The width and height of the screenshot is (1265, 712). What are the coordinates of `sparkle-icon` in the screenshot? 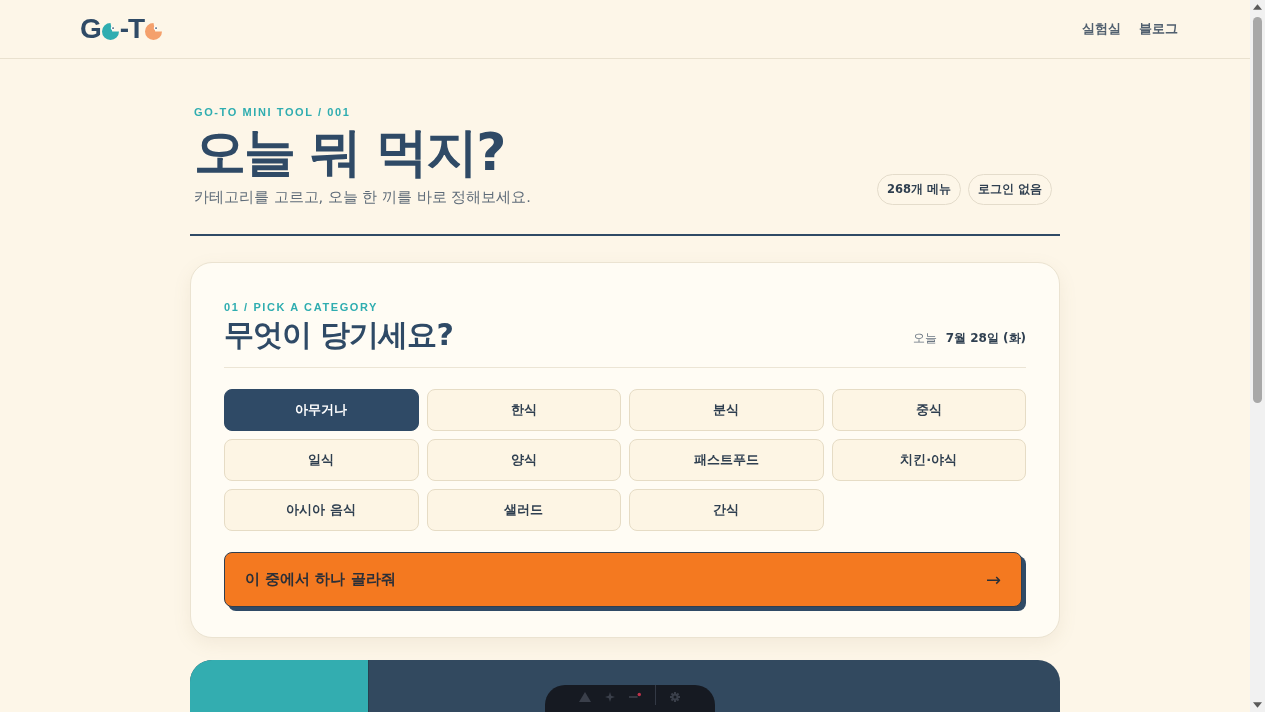 It's located at (610, 697).